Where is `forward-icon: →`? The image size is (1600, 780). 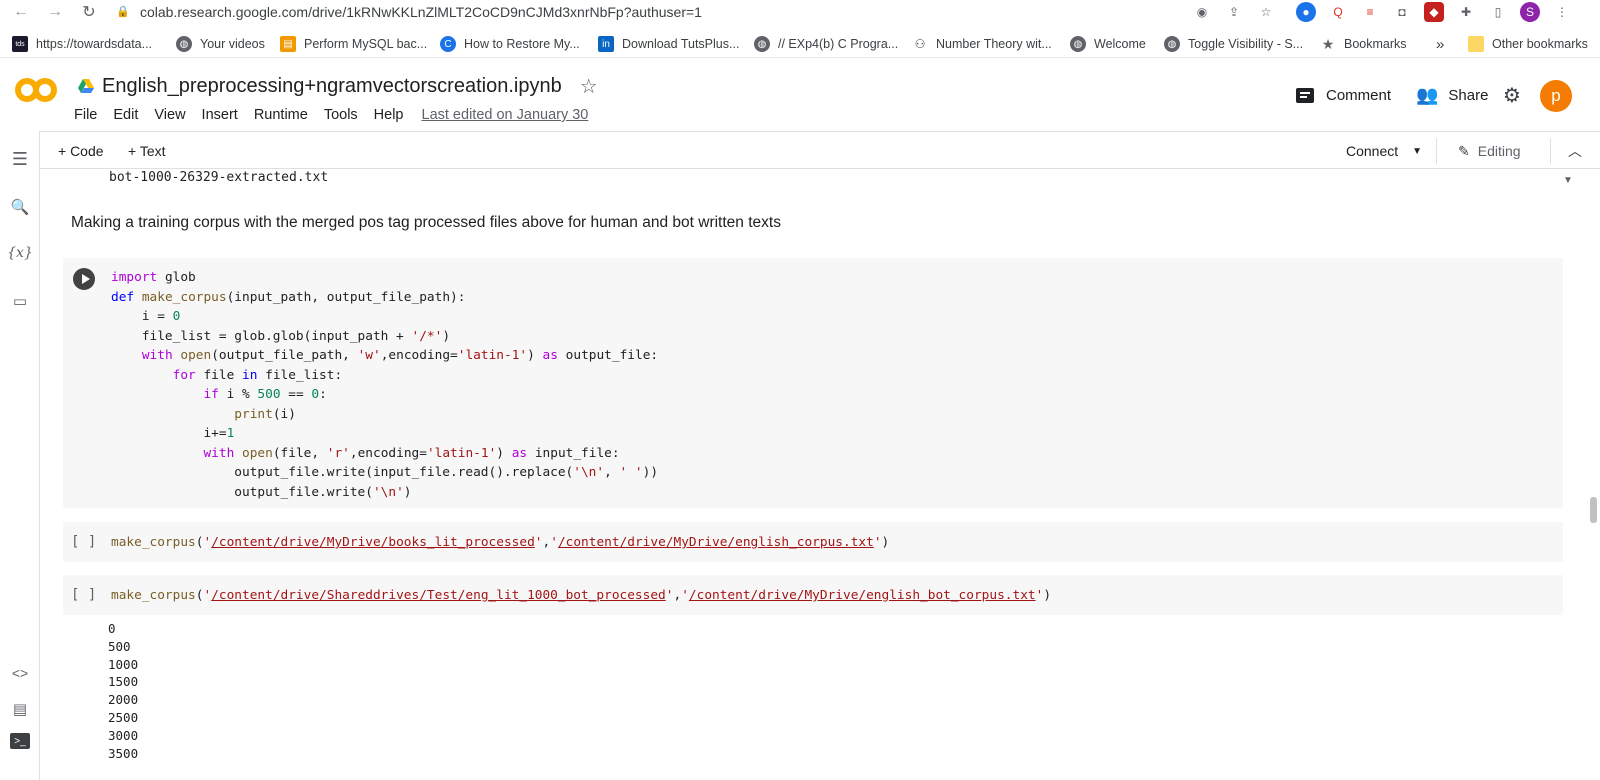
forward-icon: → is located at coordinates (55, 12).